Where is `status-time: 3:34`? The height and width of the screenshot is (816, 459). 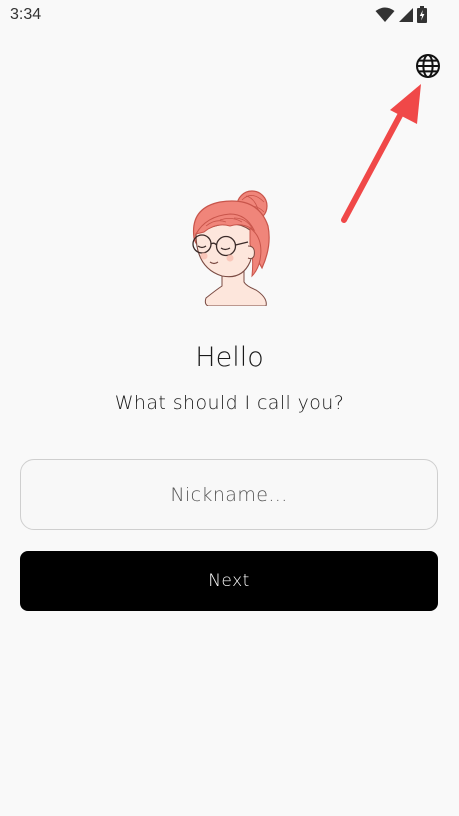
status-time: 3:34 is located at coordinates (26, 14).